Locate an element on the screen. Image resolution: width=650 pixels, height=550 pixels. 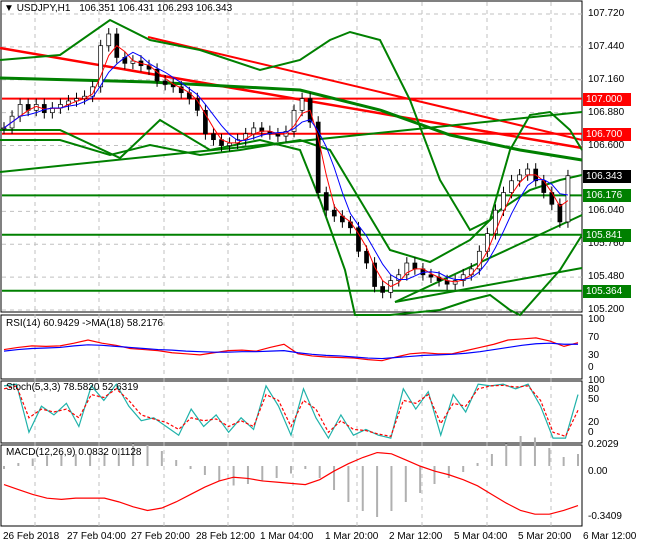
macd-axis-label: 0.00 is located at coordinates (598, 471).